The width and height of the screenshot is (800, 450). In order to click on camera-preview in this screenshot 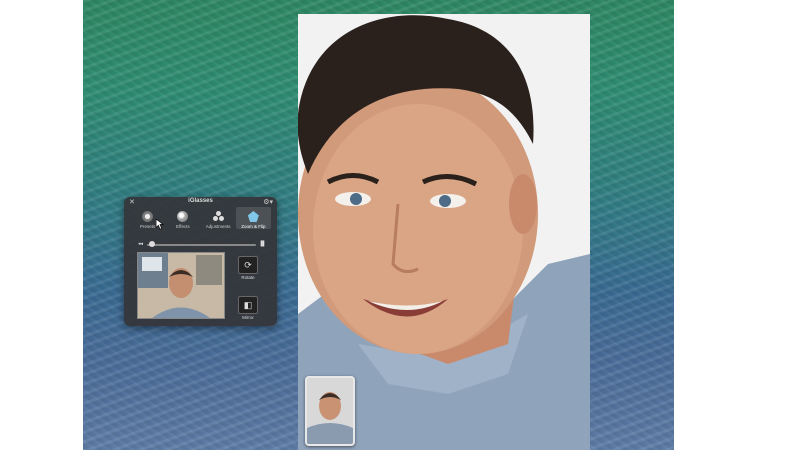, I will do `click(181, 285)`.